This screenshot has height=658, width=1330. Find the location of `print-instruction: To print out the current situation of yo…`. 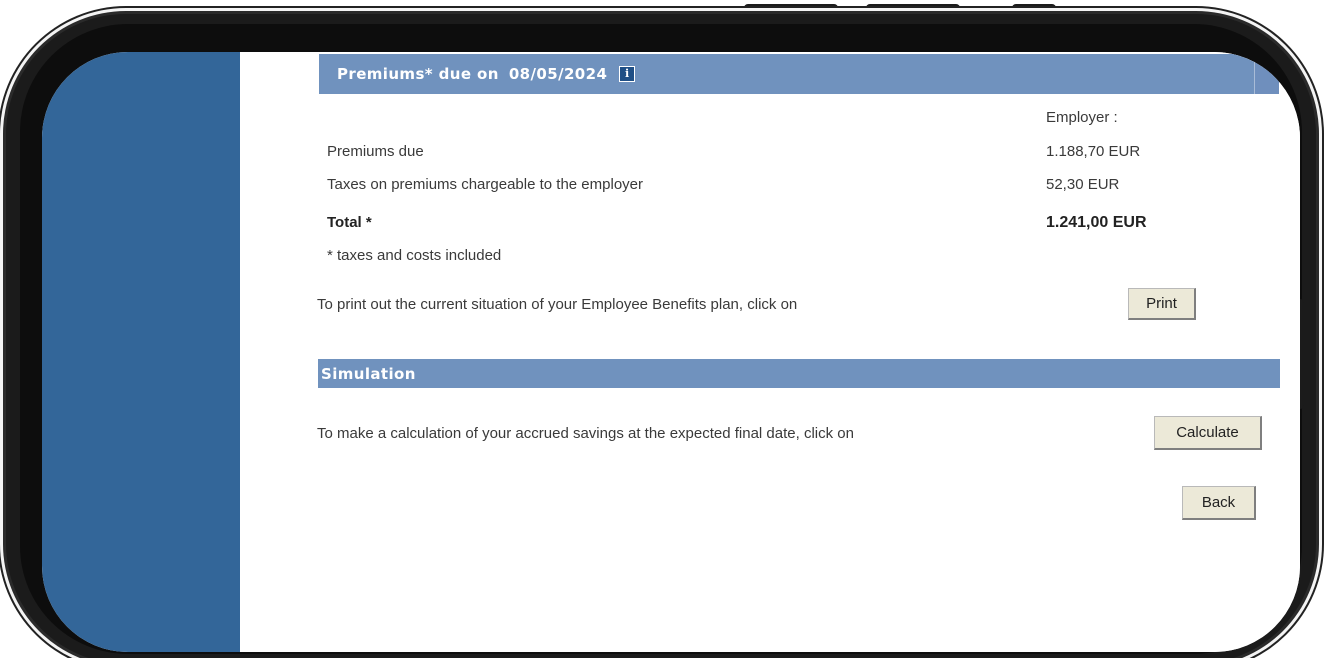

print-instruction: To print out the current situation of yo… is located at coordinates (557, 304).